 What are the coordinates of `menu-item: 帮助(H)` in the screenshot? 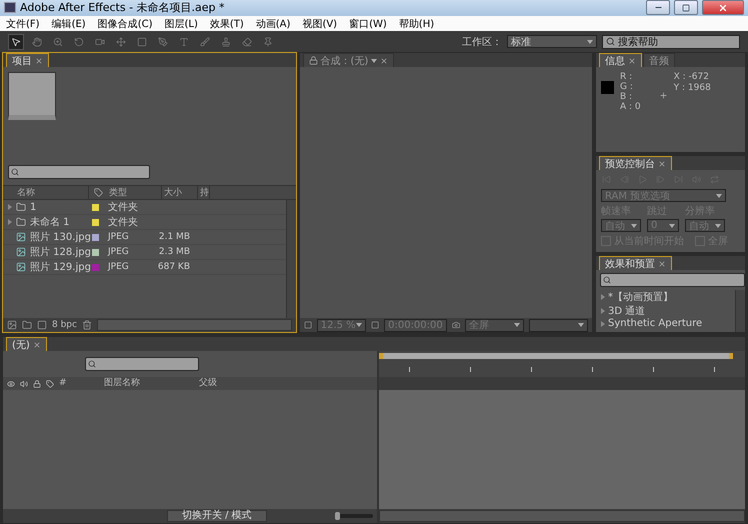 It's located at (416, 23).